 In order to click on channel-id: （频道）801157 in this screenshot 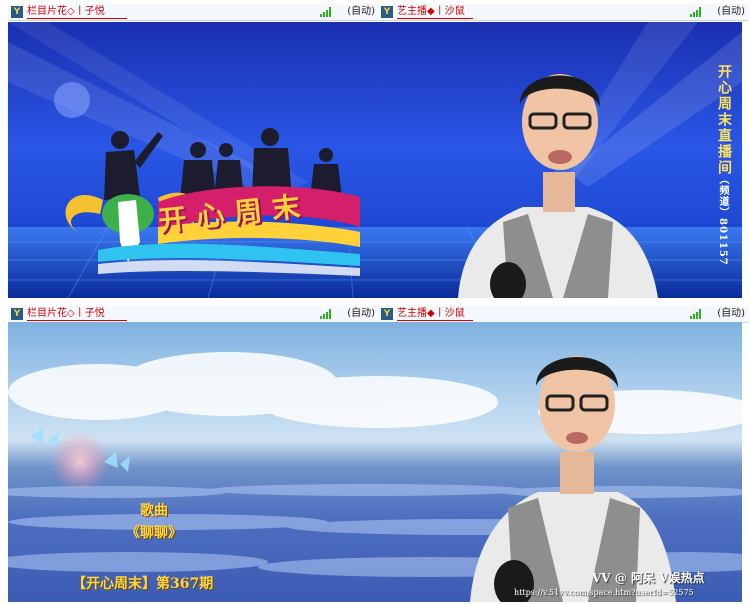, I will do `click(722, 220)`.